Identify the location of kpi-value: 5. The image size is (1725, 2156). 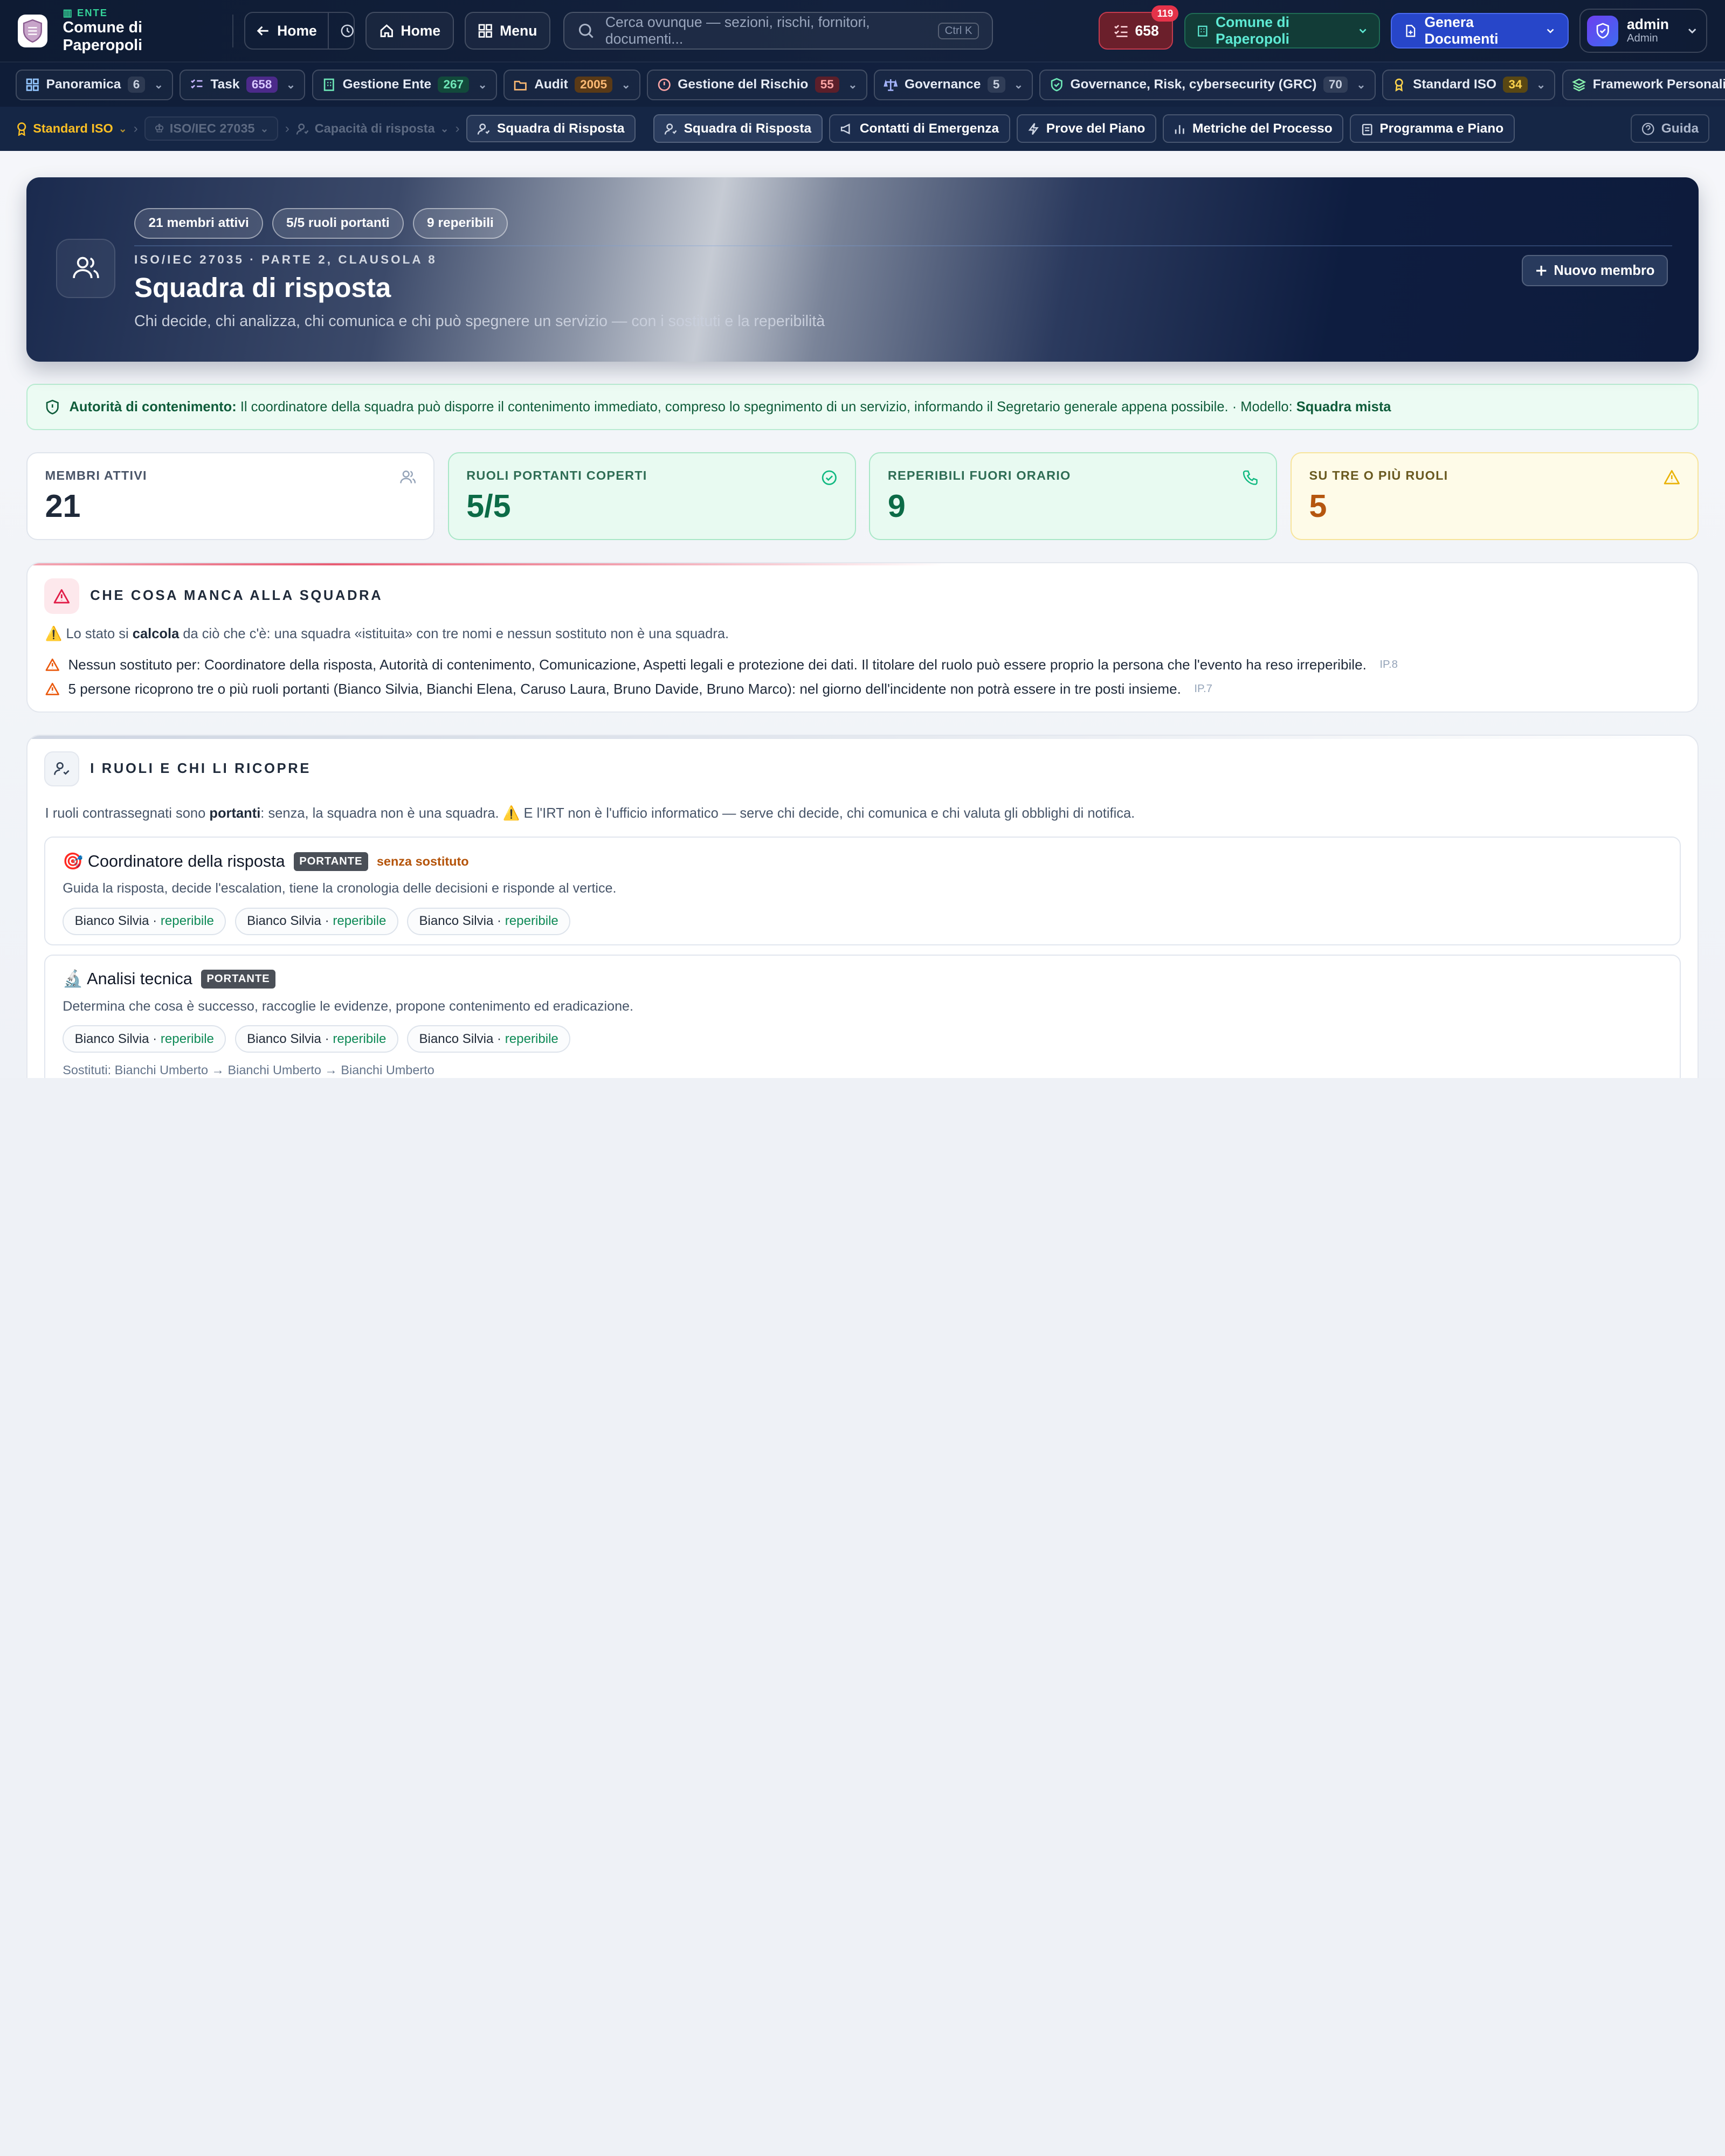
(1318, 506).